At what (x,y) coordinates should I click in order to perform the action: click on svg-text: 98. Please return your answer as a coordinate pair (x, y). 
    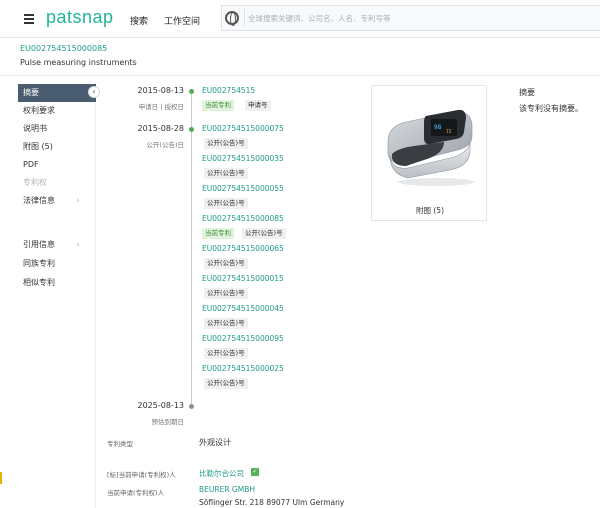
    Looking at the image, I should click on (438, 127).